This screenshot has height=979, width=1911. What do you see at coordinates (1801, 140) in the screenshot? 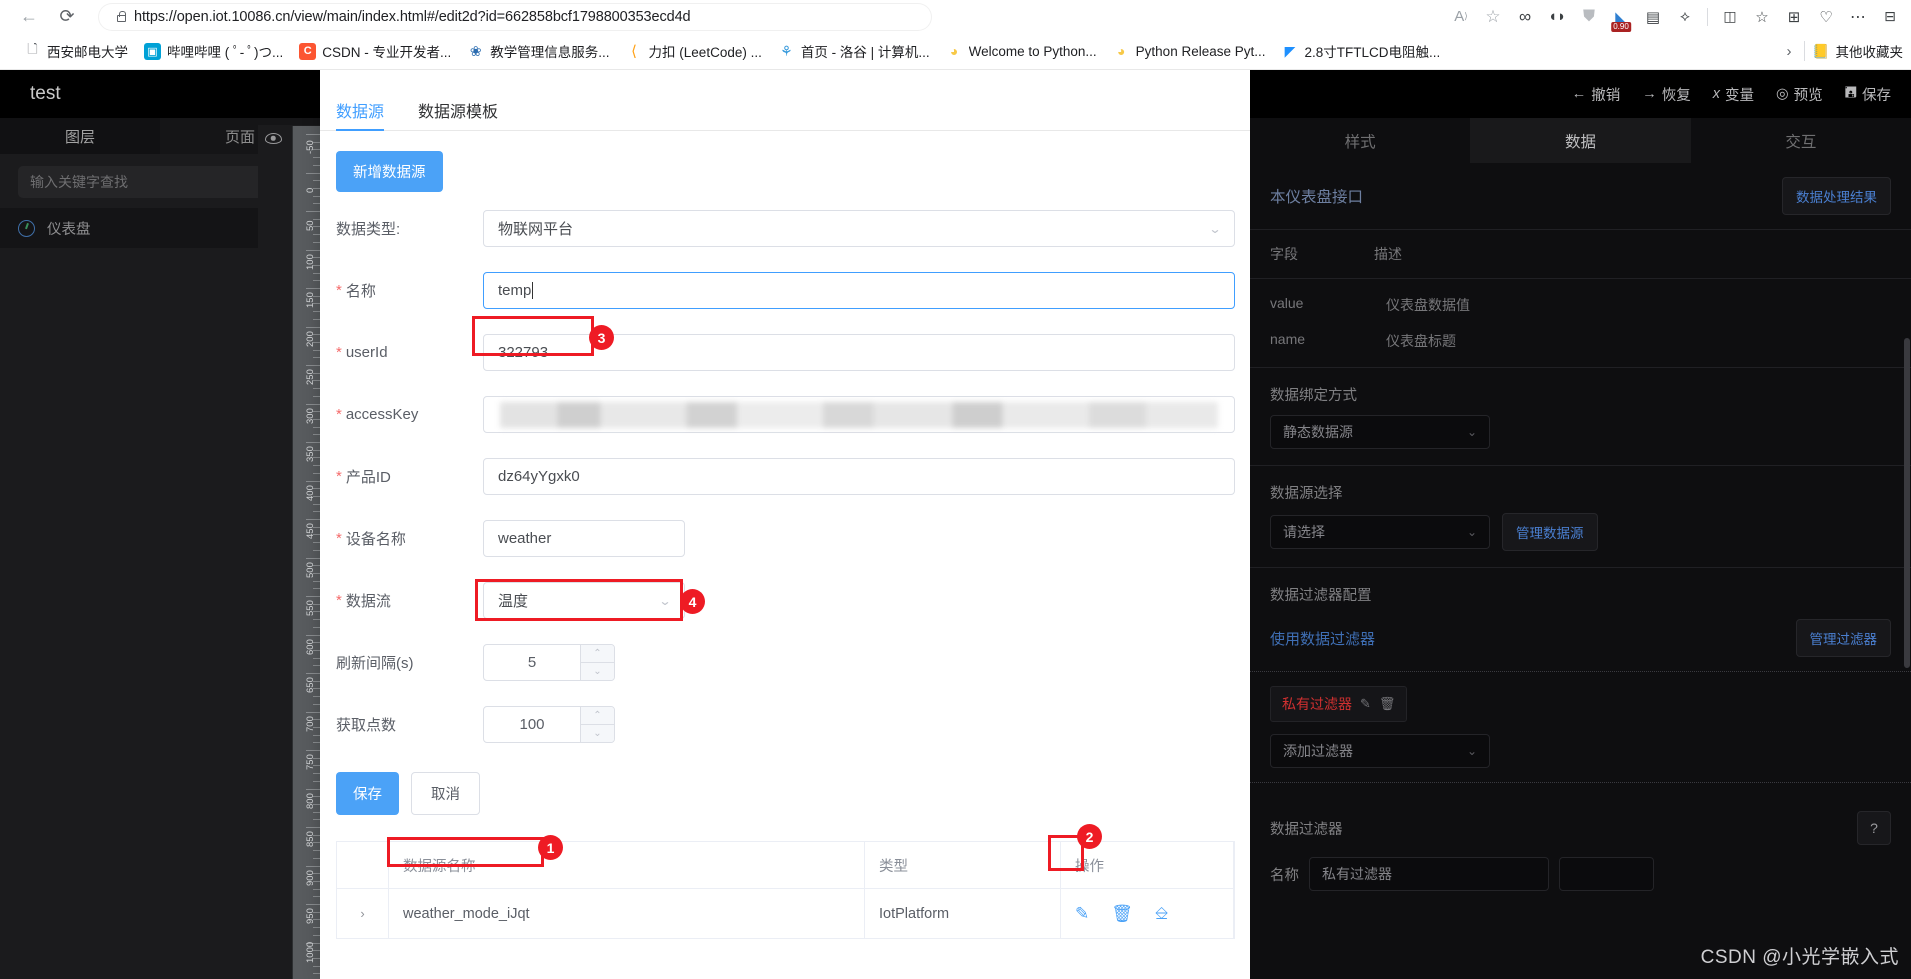
I see `tab-interaction: 交互` at bounding box center [1801, 140].